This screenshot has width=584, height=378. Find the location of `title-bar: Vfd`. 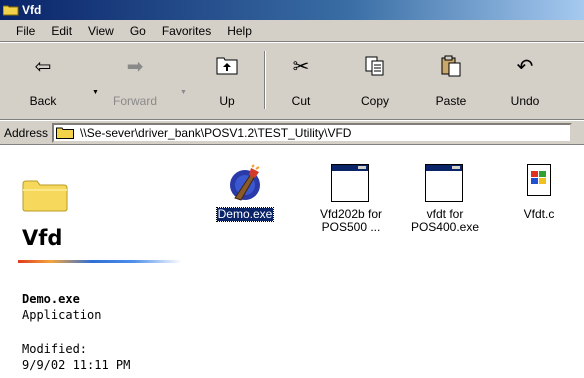

title-bar: Vfd is located at coordinates (292, 10).